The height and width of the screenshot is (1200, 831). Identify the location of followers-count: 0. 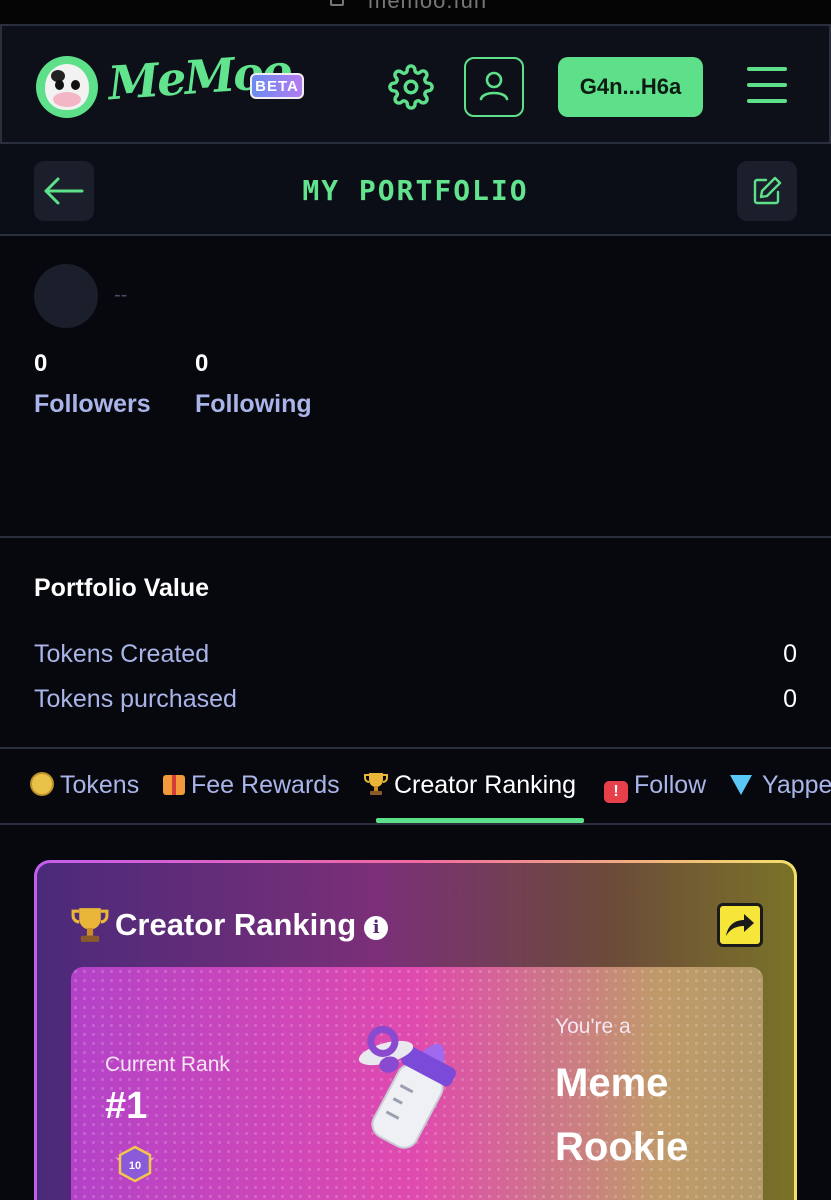
(41, 363).